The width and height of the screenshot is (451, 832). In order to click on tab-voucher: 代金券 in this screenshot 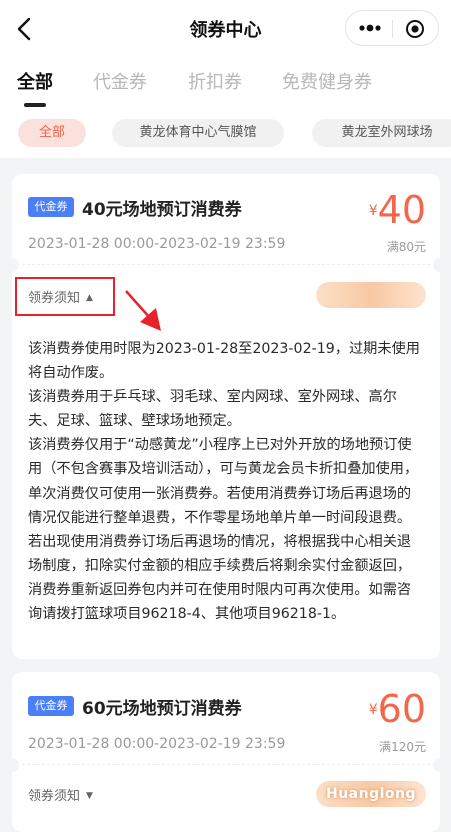, I will do `click(120, 81)`.